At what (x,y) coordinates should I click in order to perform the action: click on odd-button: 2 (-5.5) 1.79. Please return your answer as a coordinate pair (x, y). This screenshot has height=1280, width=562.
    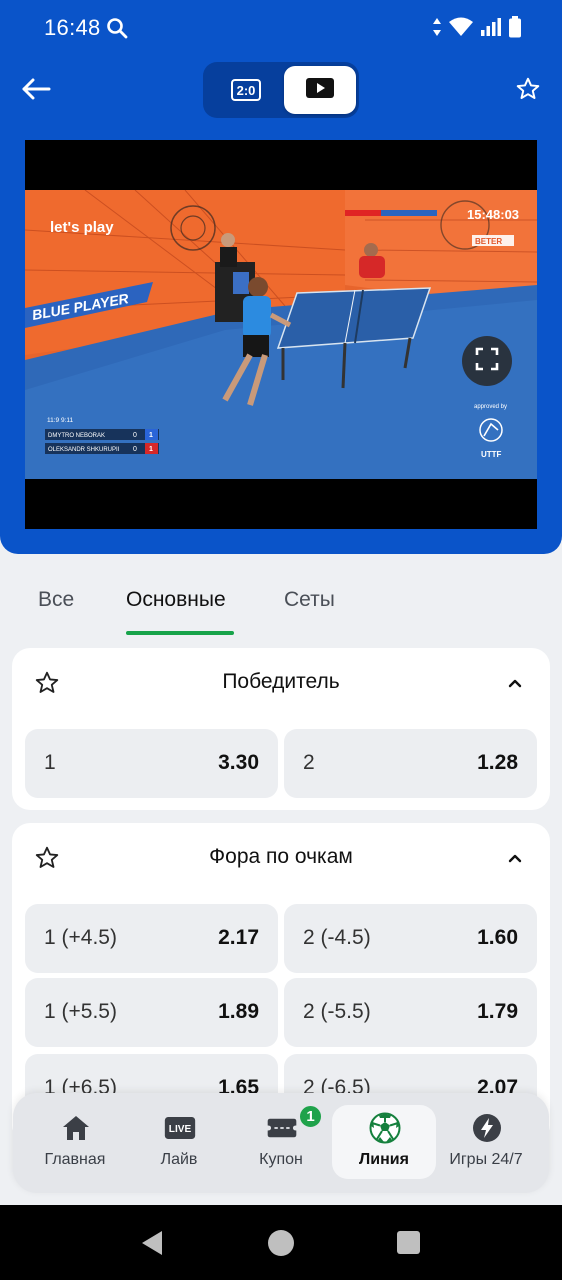
    Looking at the image, I should click on (410, 1012).